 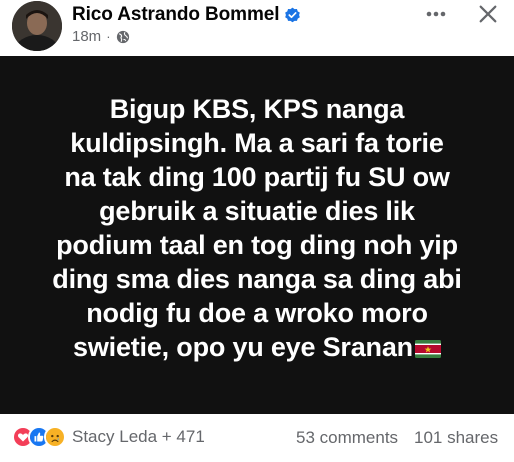 What do you see at coordinates (257, 28) in the screenshot?
I see `post-header: Rico Astrando Bommel 18m ·` at bounding box center [257, 28].